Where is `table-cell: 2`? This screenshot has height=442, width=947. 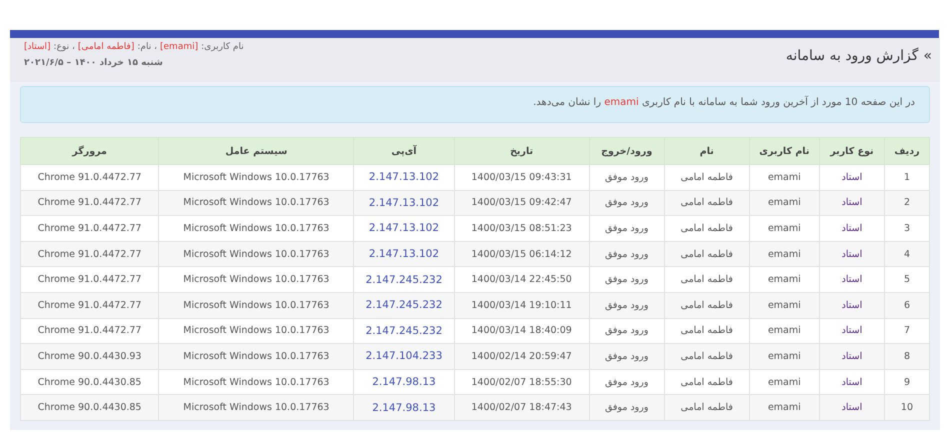 table-cell: 2 is located at coordinates (907, 203).